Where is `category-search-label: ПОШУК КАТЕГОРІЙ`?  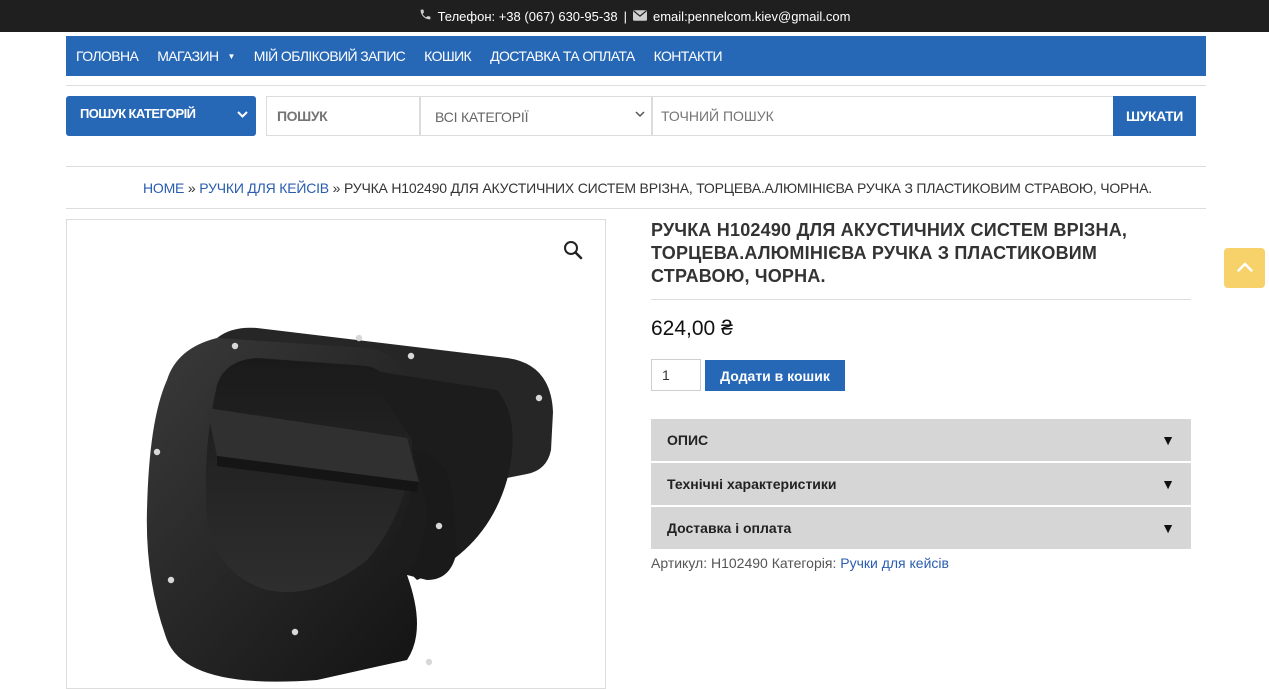 category-search-label: ПОШУК КАТЕГОРІЙ is located at coordinates (138, 113).